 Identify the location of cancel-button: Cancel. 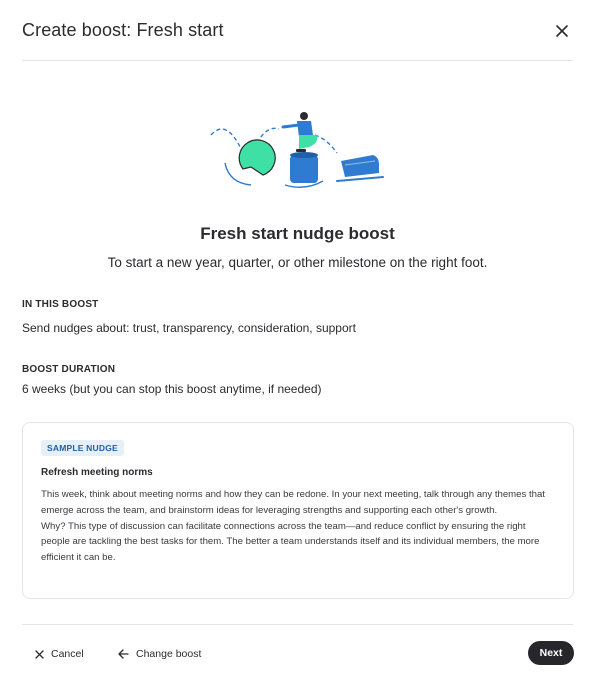
(59, 654).